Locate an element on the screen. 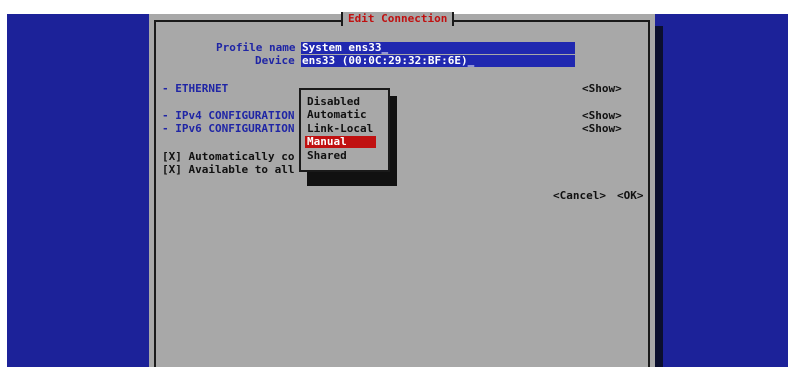 Image resolution: width=795 pixels, height=367 pixels. ipv4-show-button: <Show> is located at coordinates (602, 116).